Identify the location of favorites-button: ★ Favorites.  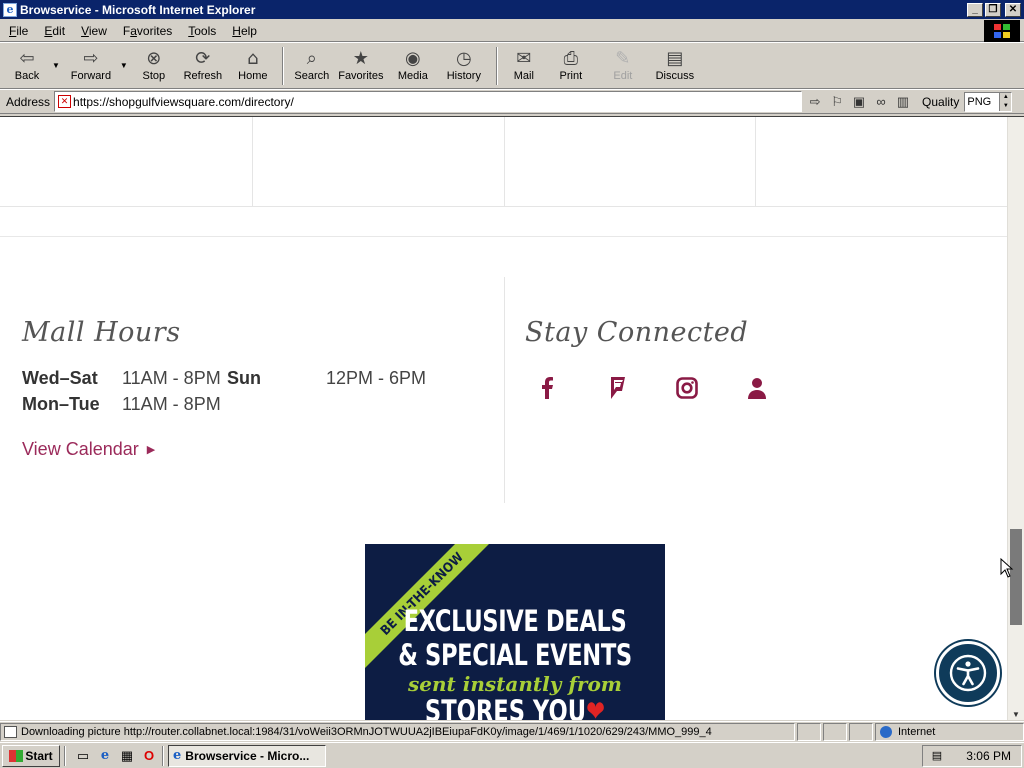
(361, 66).